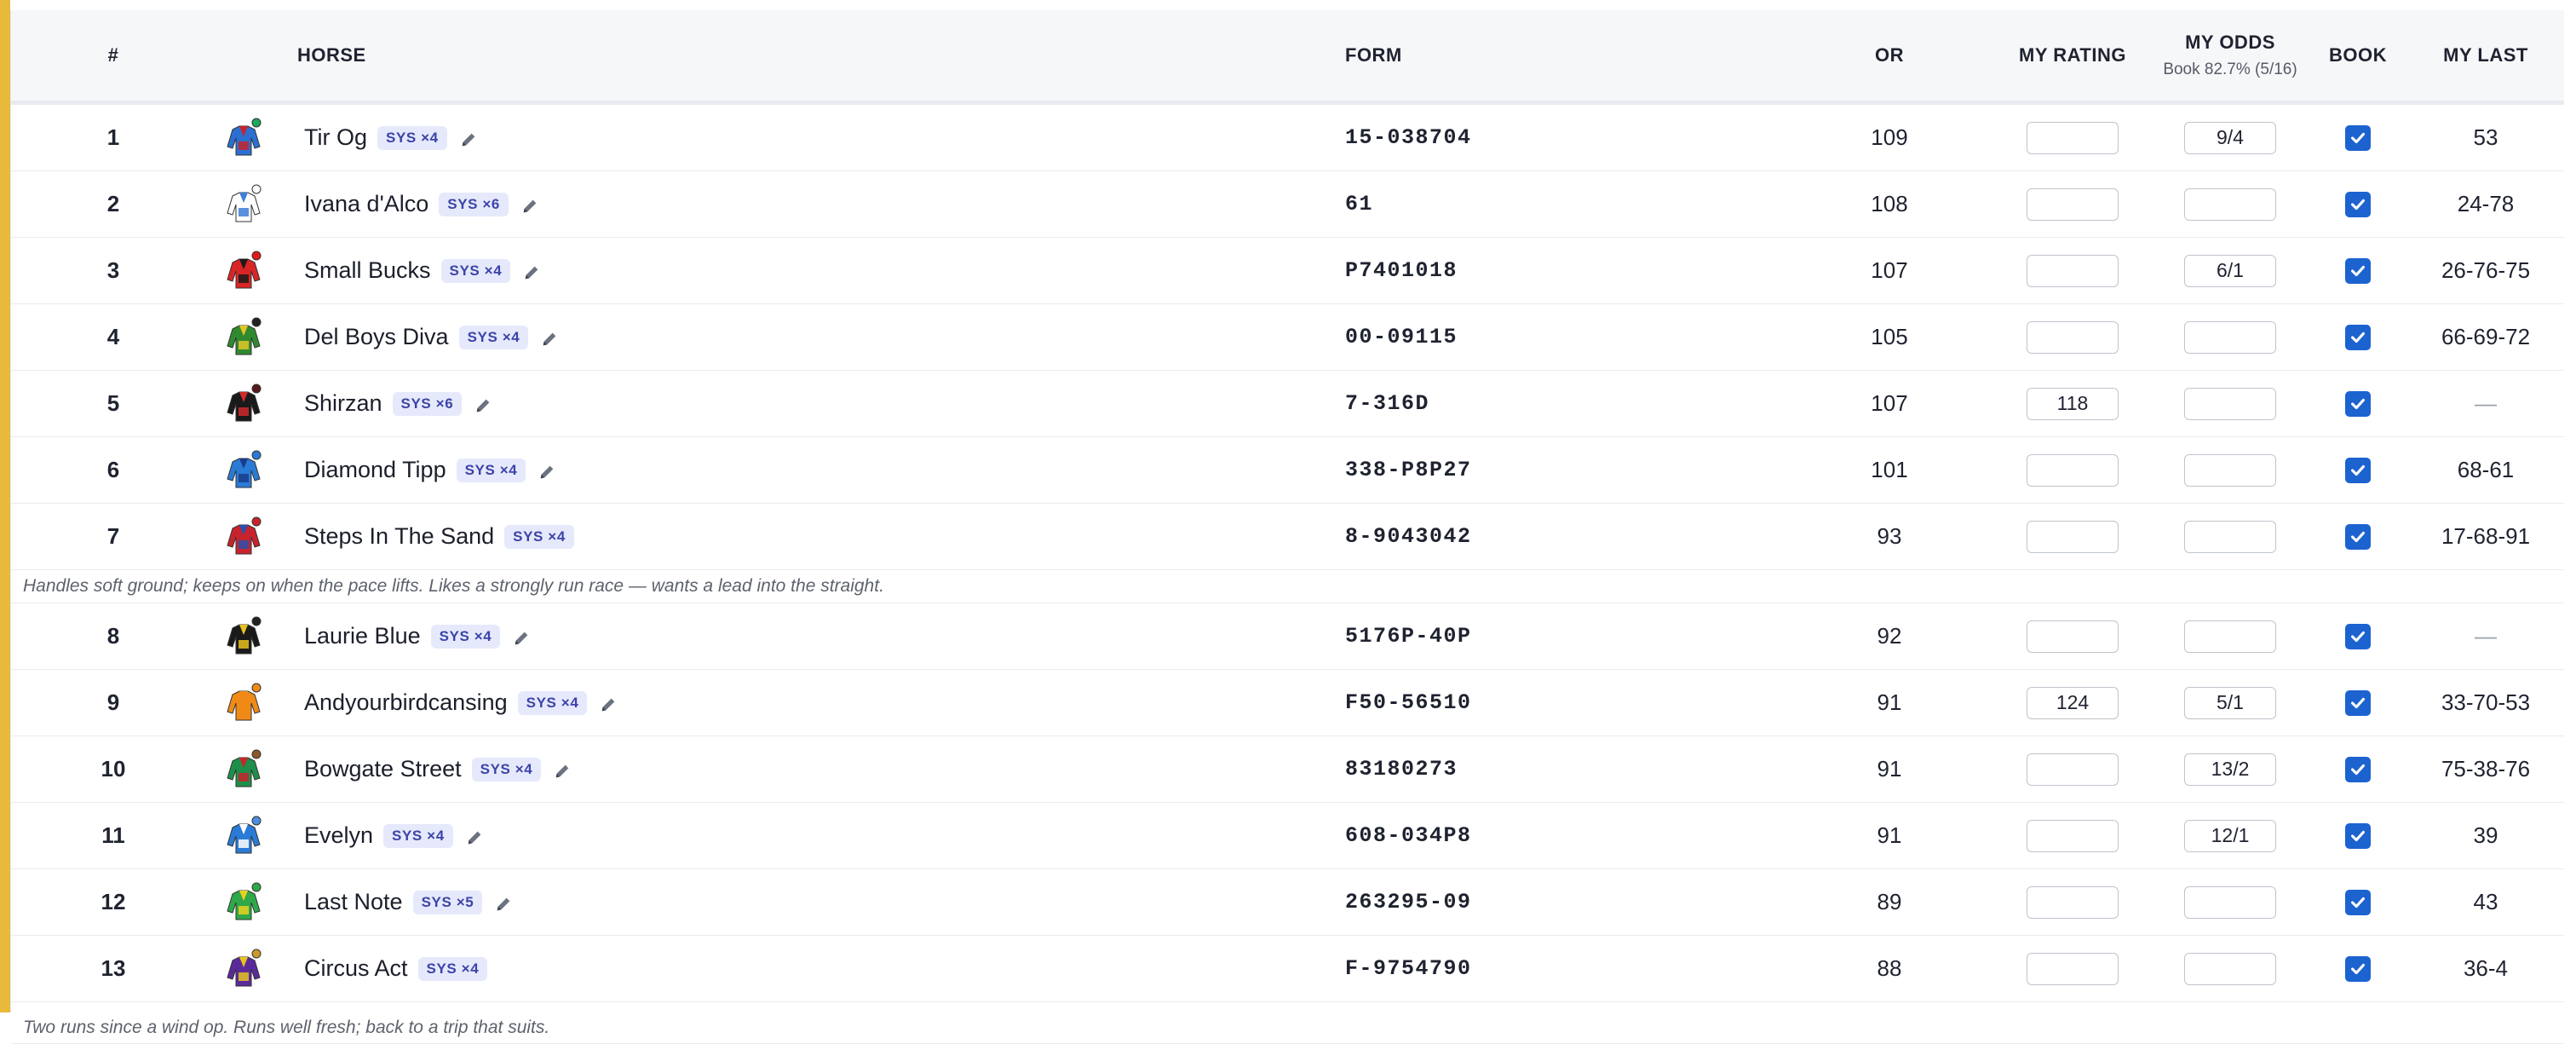  I want to click on horse-name: Laurie Blue, so click(363, 636).